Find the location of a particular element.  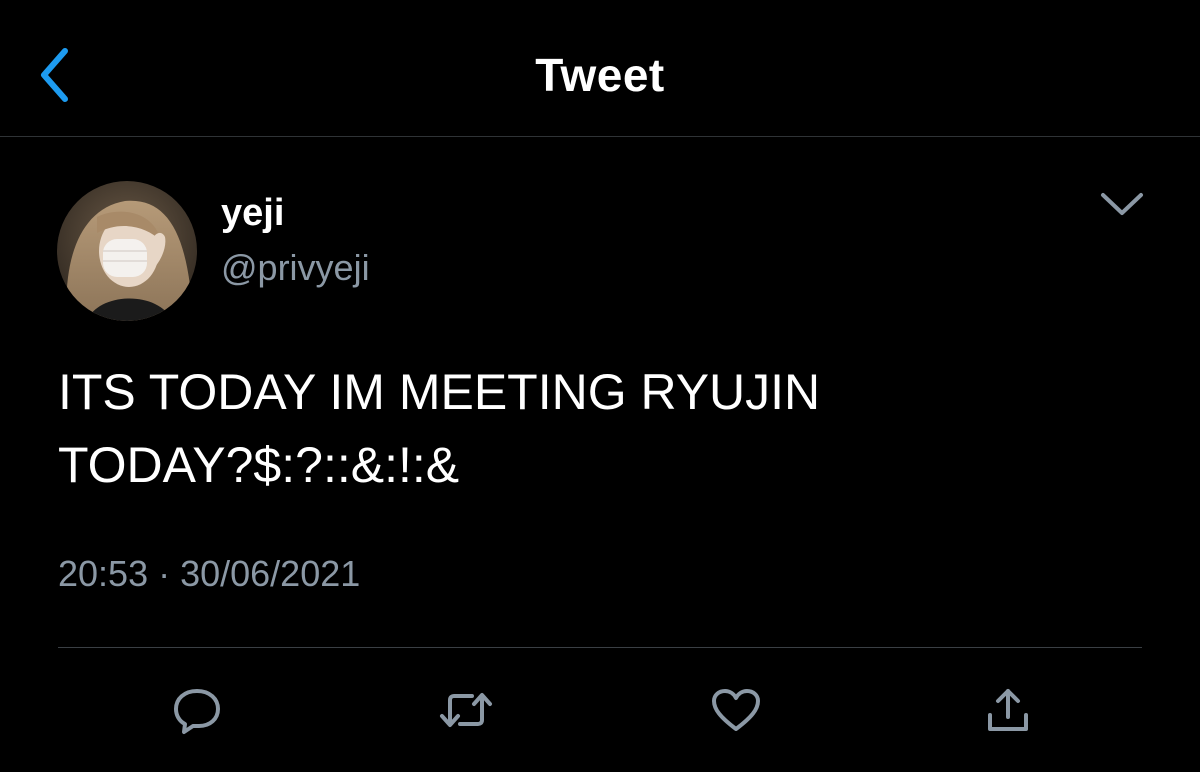

reply-icon is located at coordinates (197, 711).